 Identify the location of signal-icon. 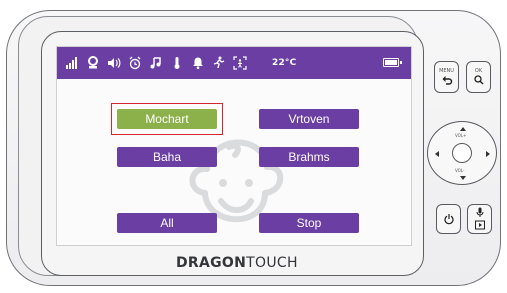
(72, 63).